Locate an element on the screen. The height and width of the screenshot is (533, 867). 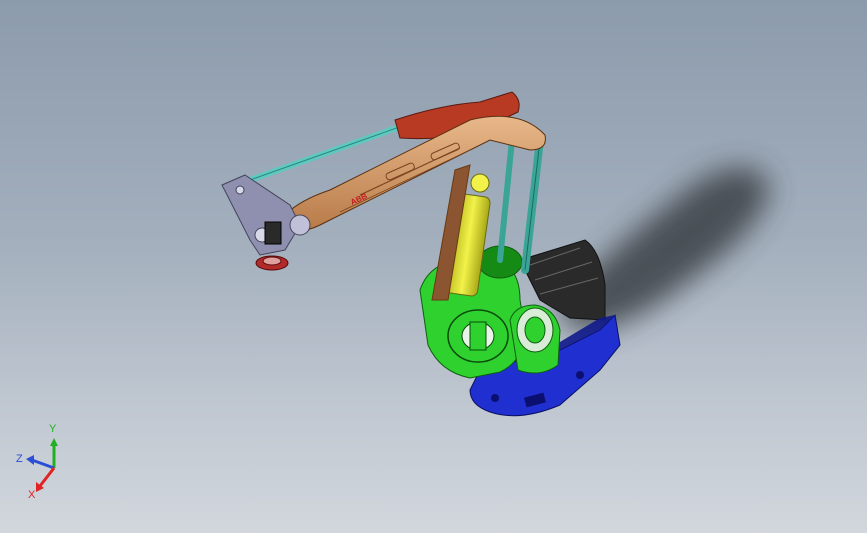
y-axis-label: Y is located at coordinates (53, 429).